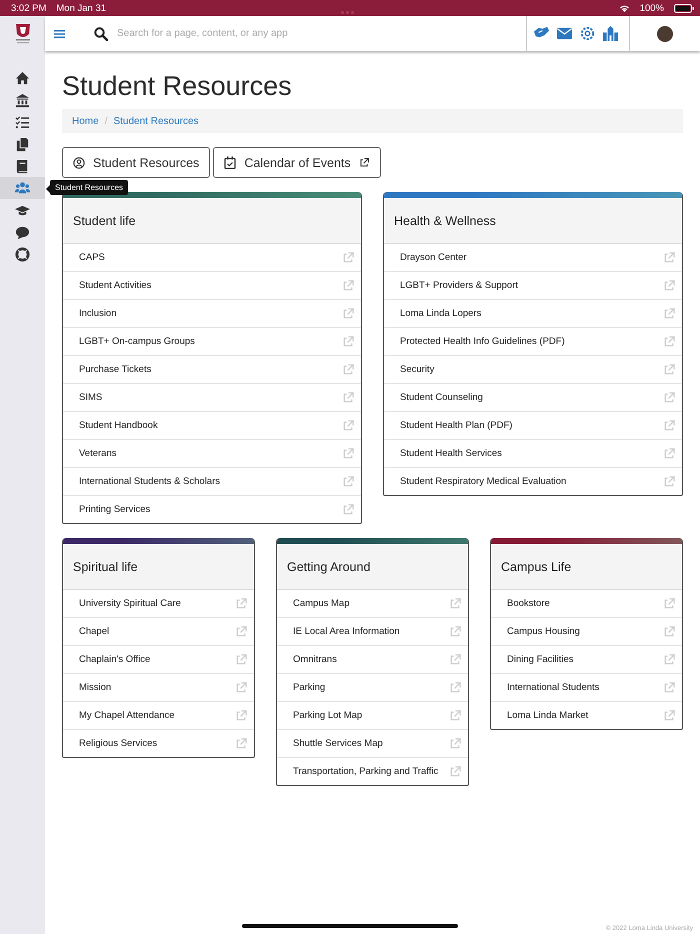  What do you see at coordinates (81, 8) in the screenshot?
I see `status-date: Mon Jan 31` at bounding box center [81, 8].